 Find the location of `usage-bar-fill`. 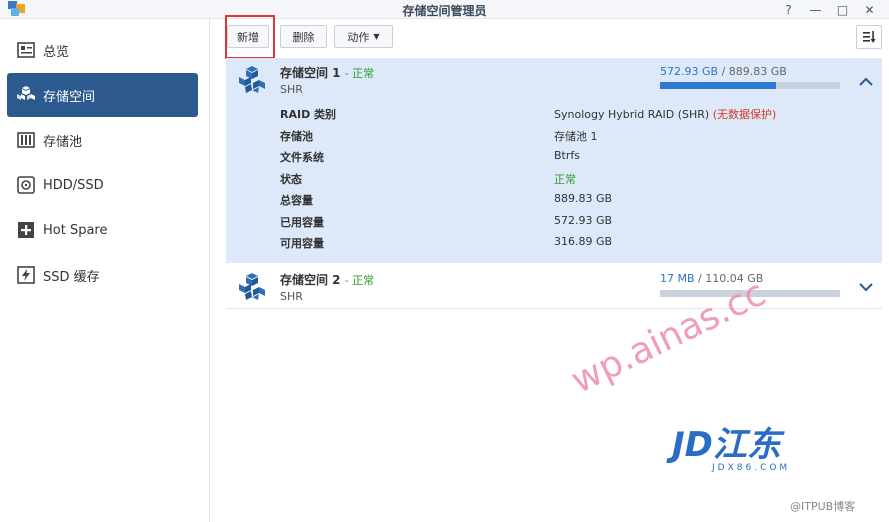

usage-bar-fill is located at coordinates (718, 85).